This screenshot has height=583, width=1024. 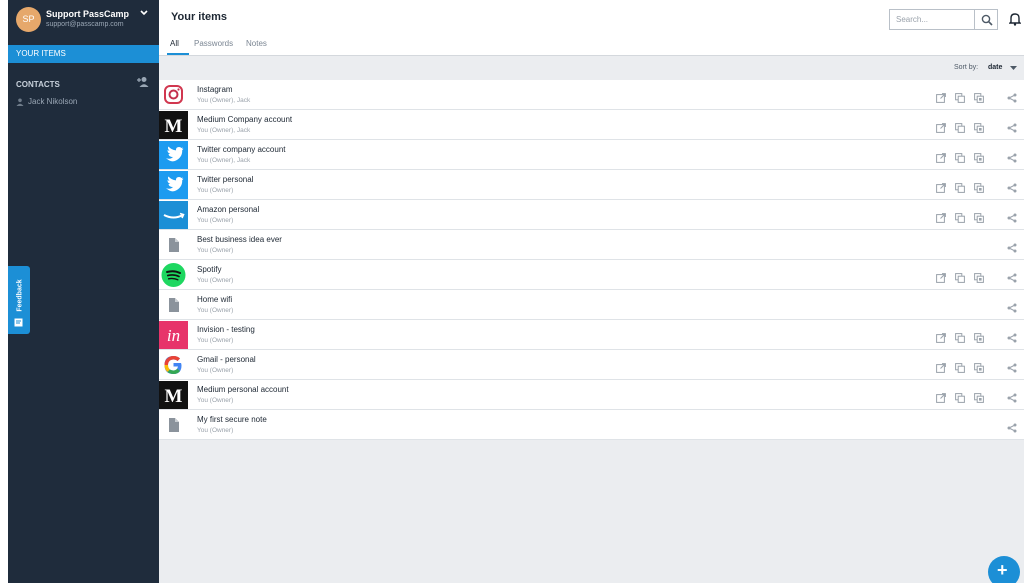 I want to click on avatar: SP, so click(x=28, y=19).